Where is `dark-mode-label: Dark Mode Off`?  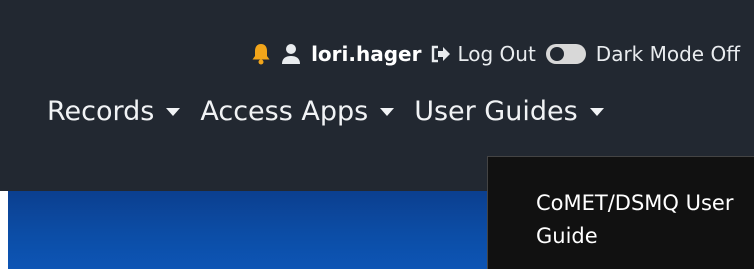 dark-mode-label: Dark Mode Off is located at coordinates (667, 54).